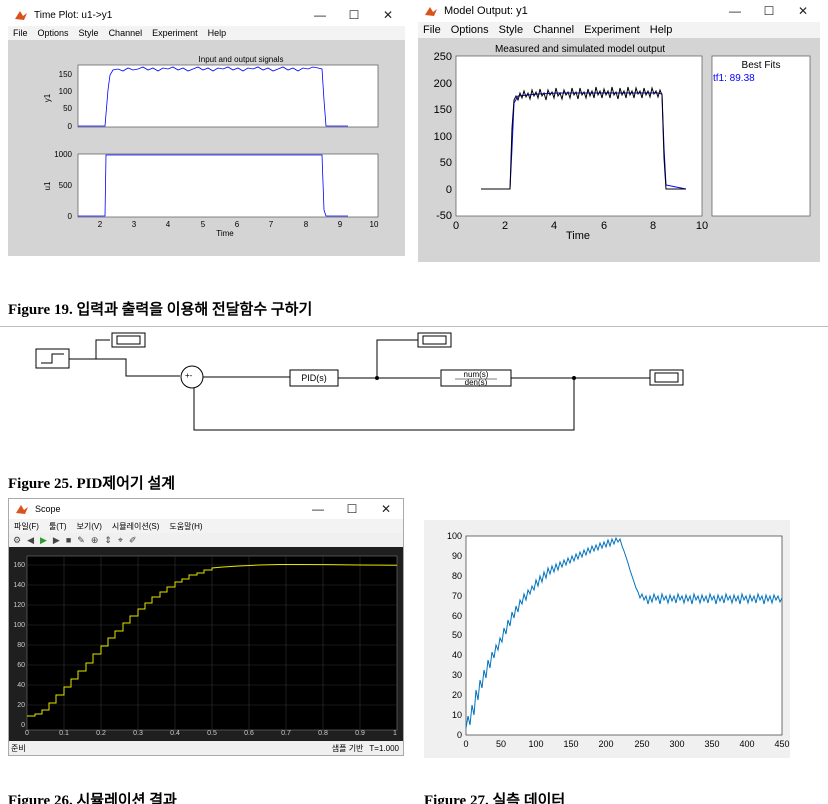 This screenshot has height=804, width=828. I want to click on axes-box, so click(624, 635).